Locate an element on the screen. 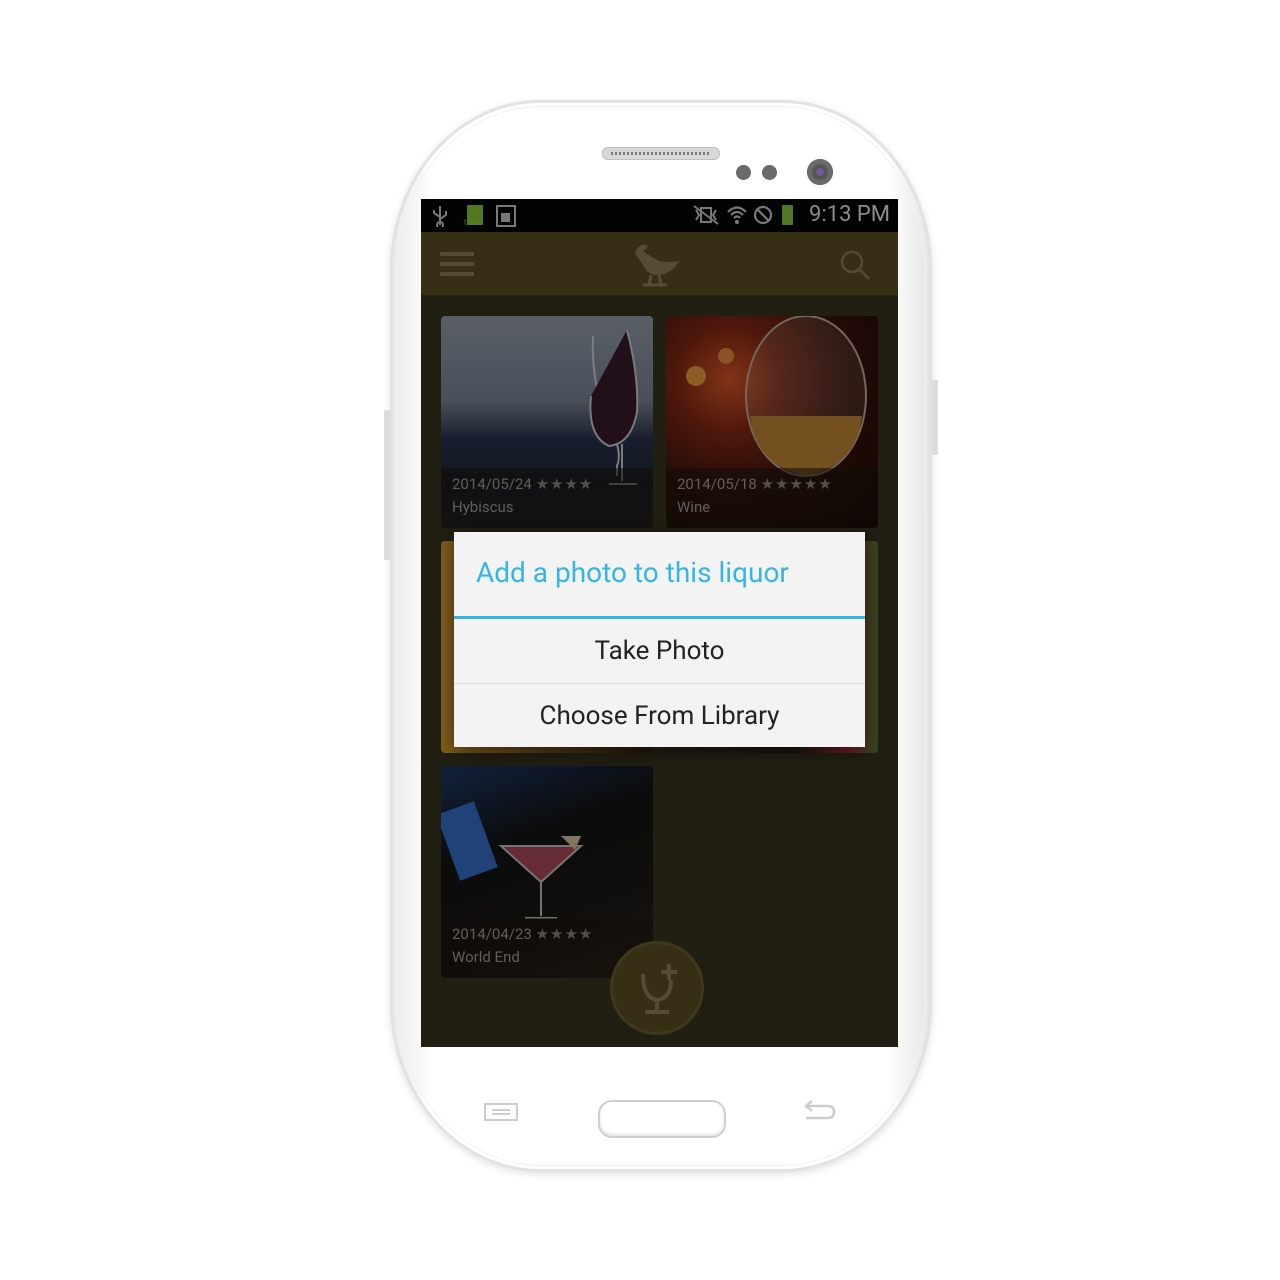 The height and width of the screenshot is (1280, 1280). front-camera-icon is located at coordinates (820, 172).